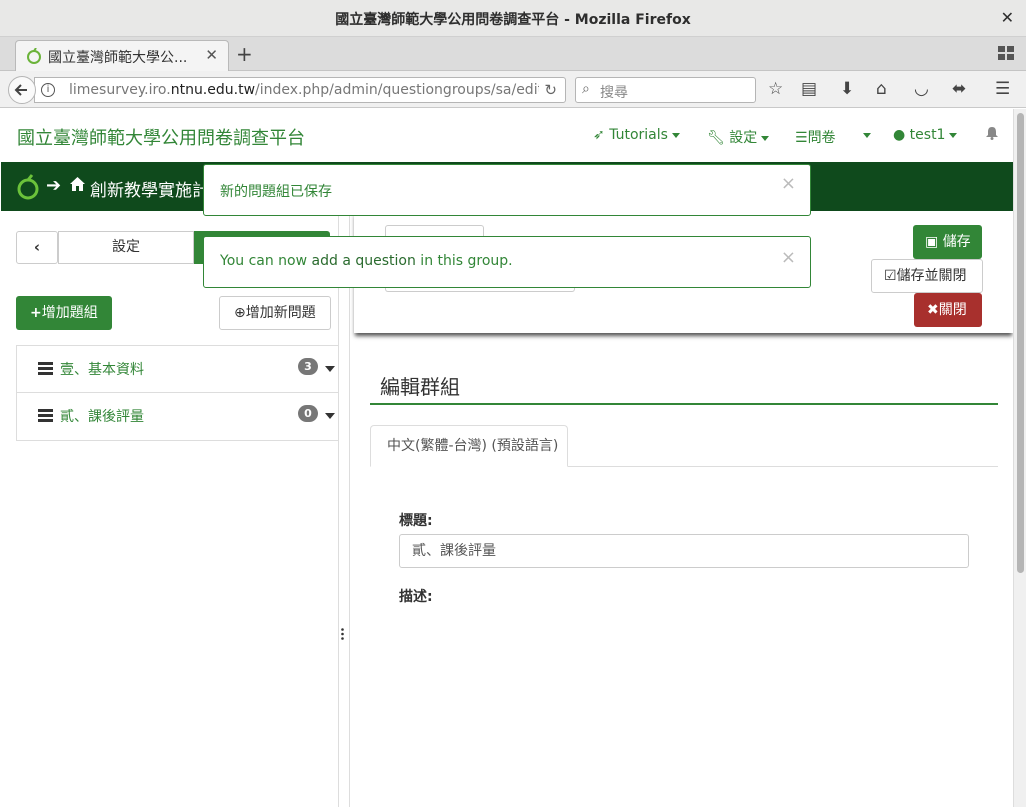 Image resolution: width=1026 pixels, height=807 pixels. What do you see at coordinates (513, 54) in the screenshot?
I see `tab-bar: 國立臺灣師範大學公... ✕ +` at bounding box center [513, 54].